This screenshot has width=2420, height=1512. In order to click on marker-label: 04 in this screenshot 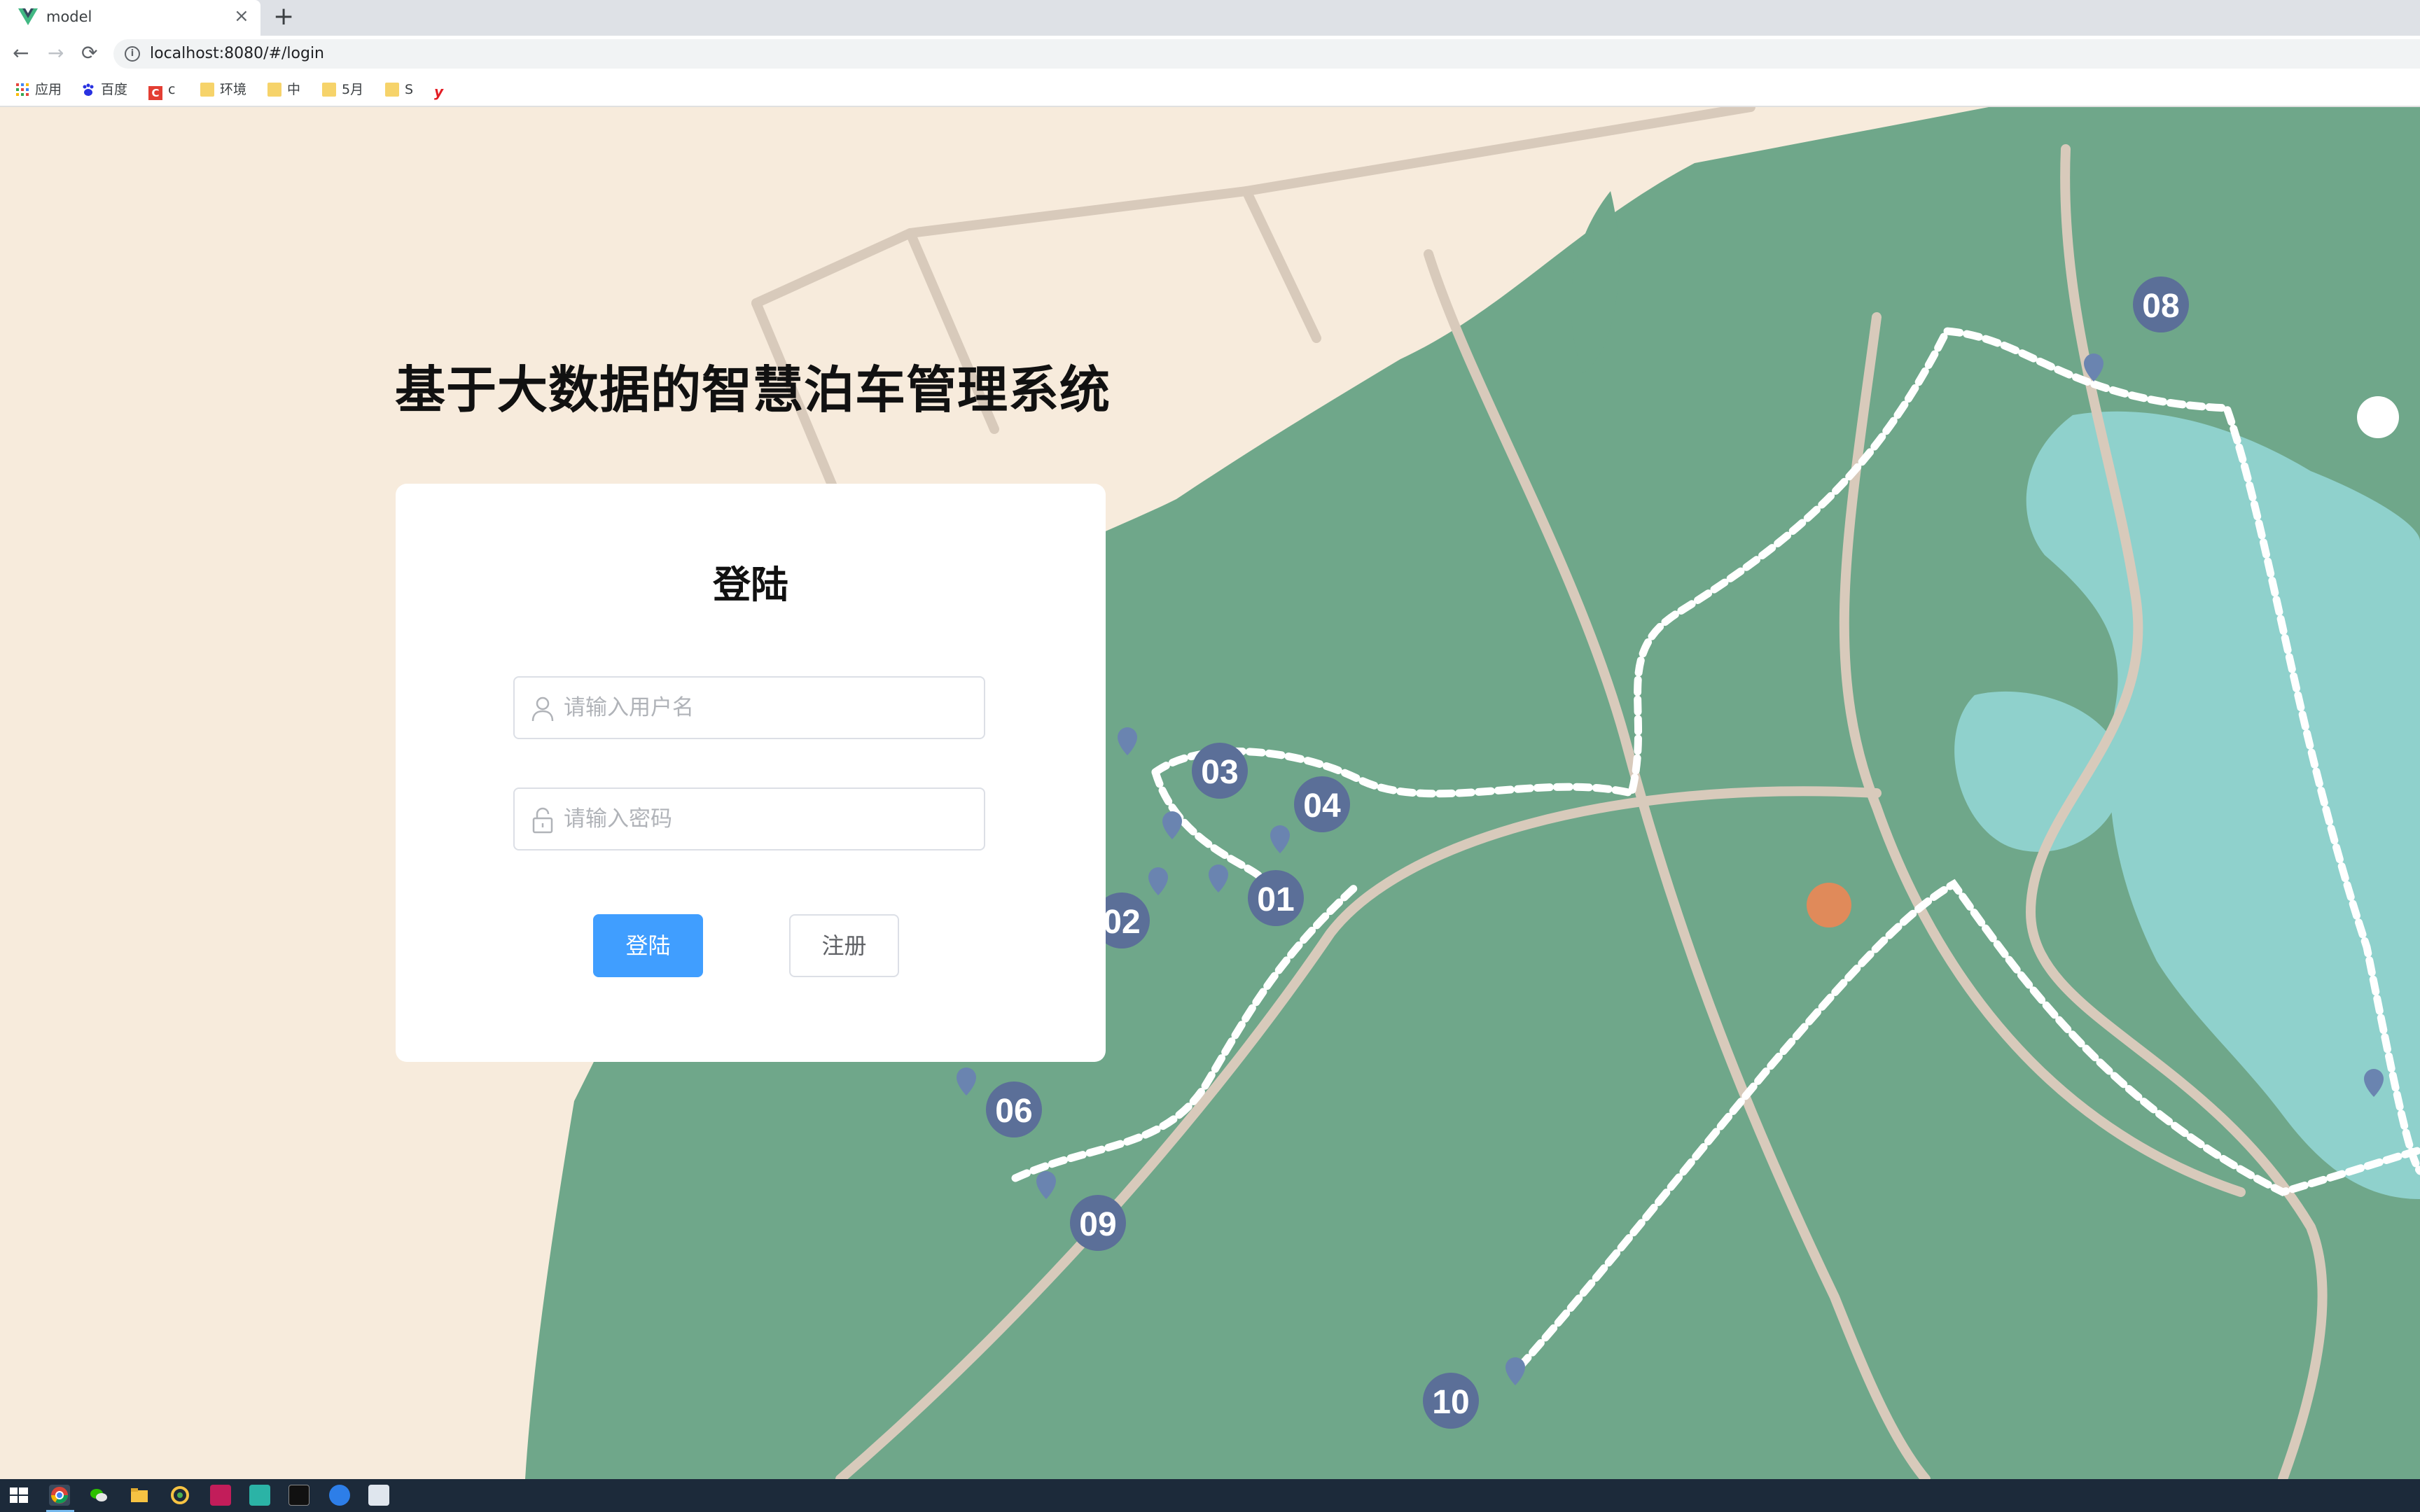, I will do `click(1322, 806)`.